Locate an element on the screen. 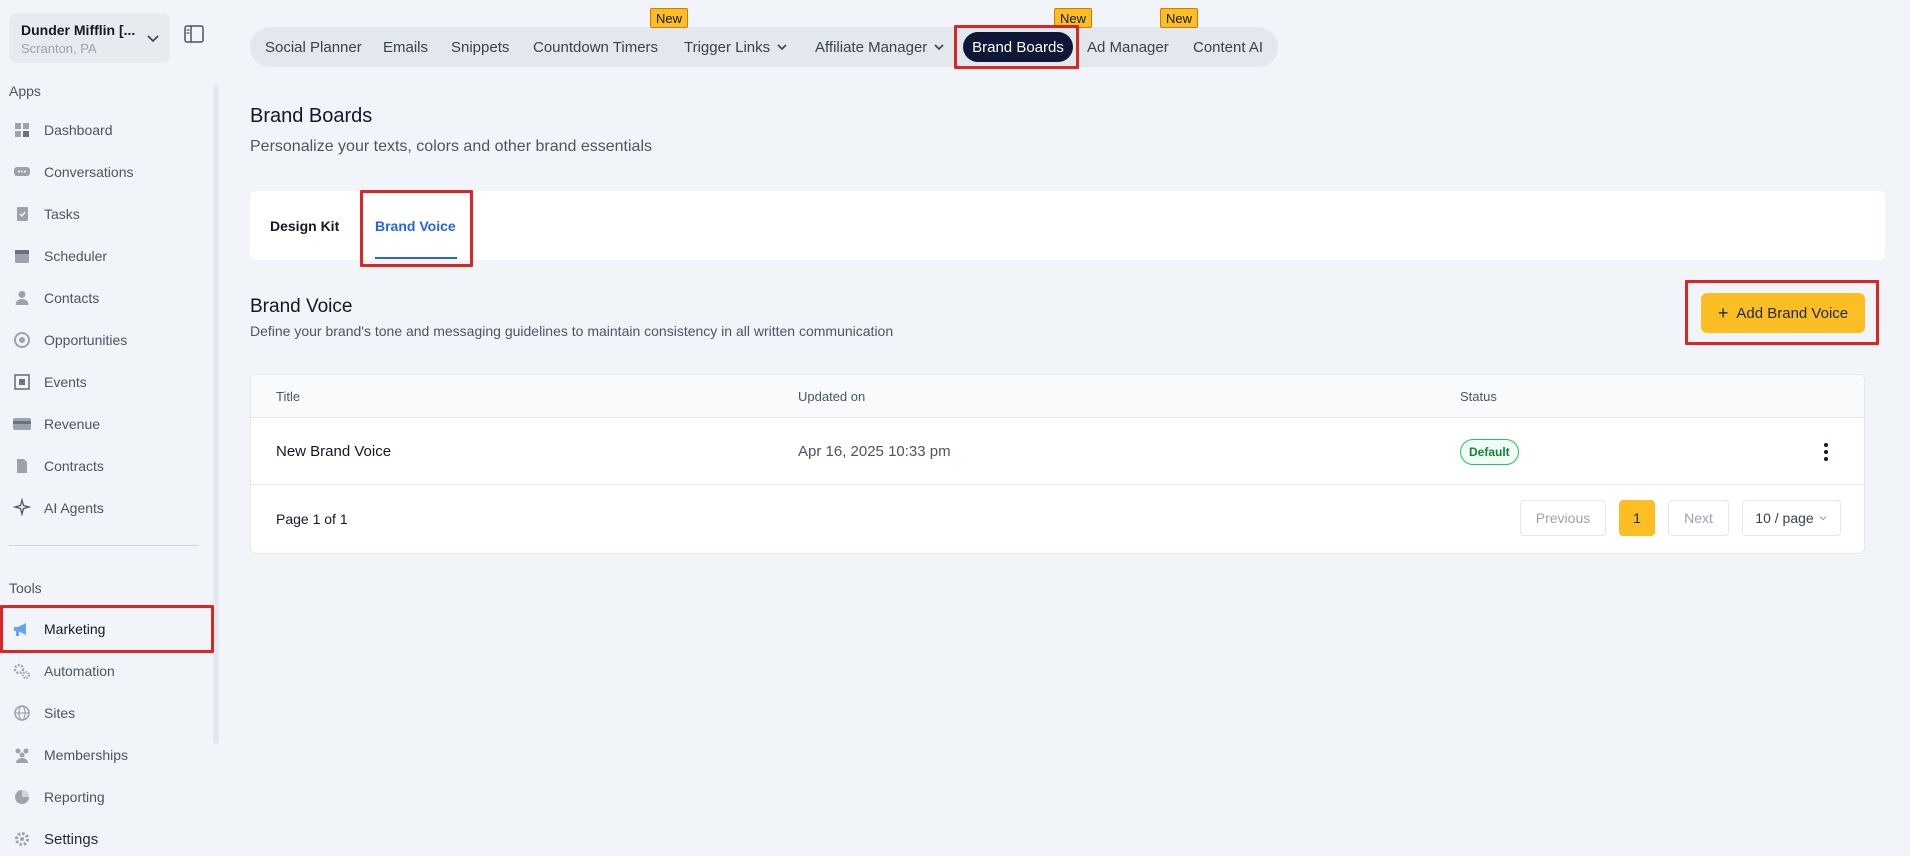  sidebar-scrollbar is located at coordinates (216, 414).